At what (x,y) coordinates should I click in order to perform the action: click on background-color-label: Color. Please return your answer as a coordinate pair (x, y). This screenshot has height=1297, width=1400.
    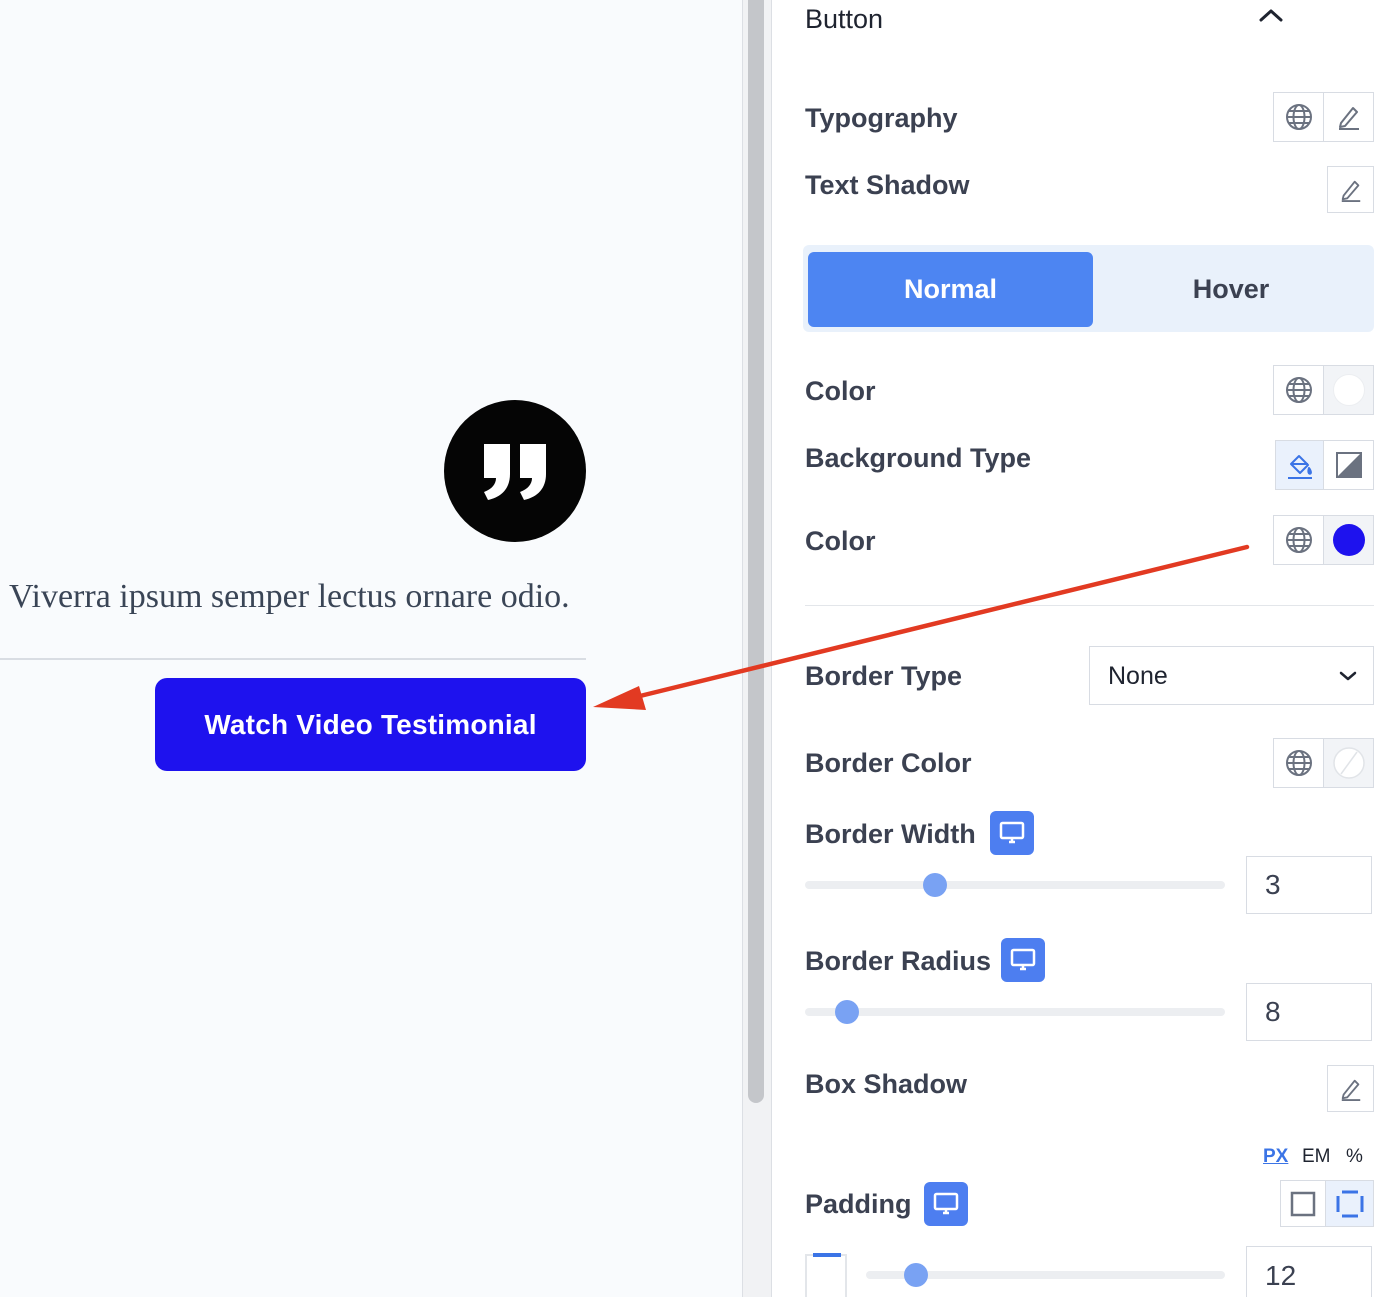
    Looking at the image, I should click on (840, 541).